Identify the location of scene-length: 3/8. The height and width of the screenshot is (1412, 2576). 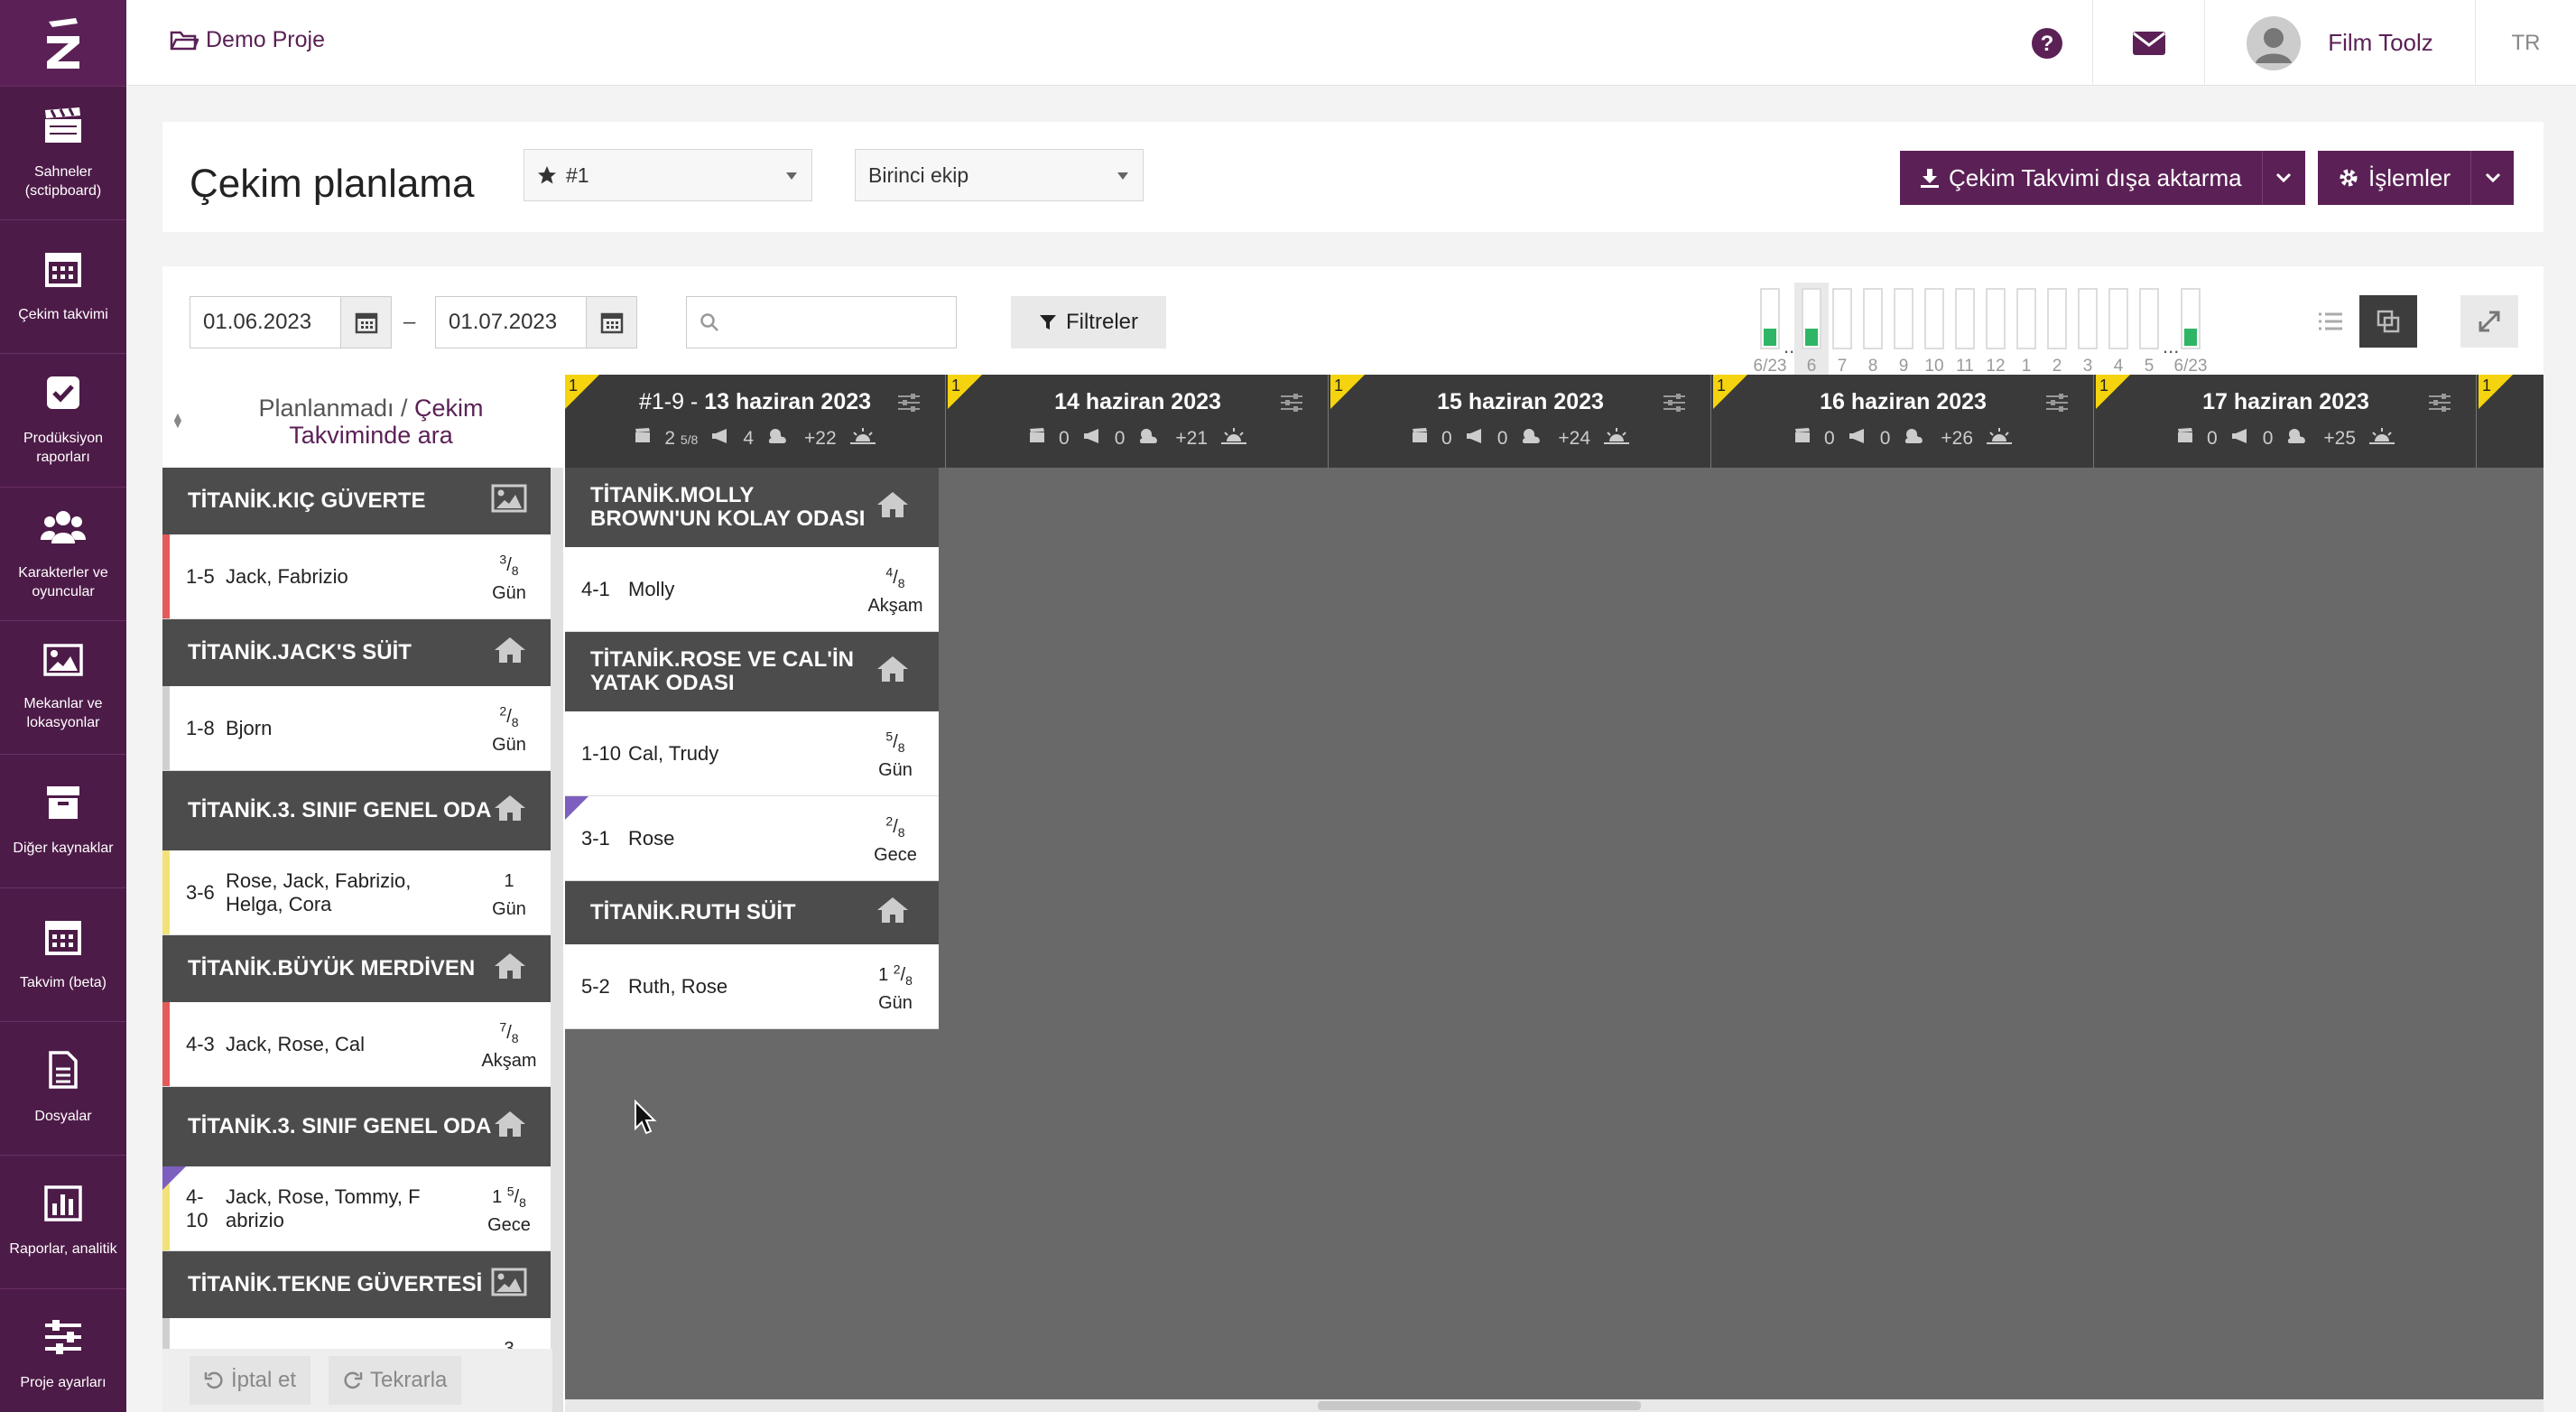
(508, 565).